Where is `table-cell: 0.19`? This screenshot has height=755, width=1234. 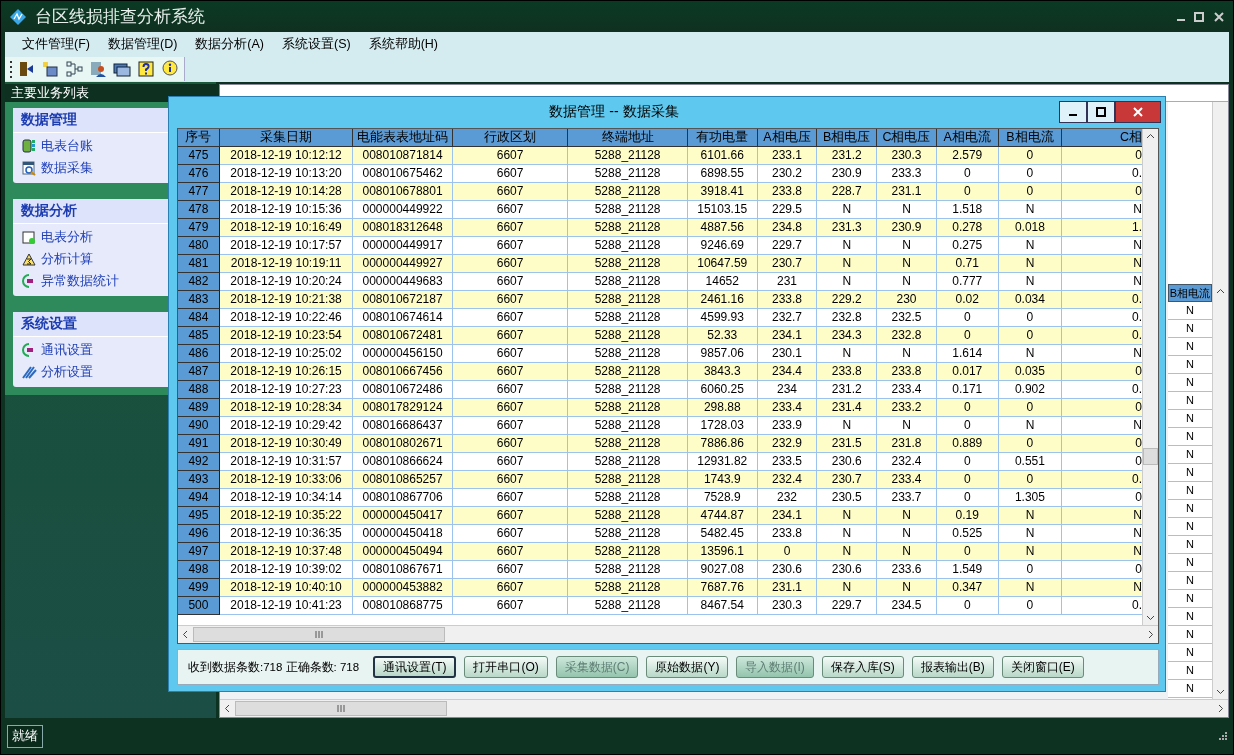
table-cell: 0.19 is located at coordinates (967, 516).